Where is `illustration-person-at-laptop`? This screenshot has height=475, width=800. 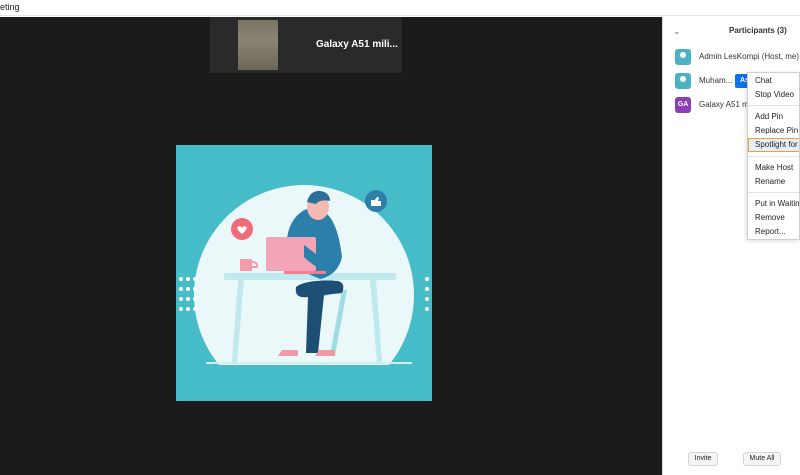 illustration-person-at-laptop is located at coordinates (304, 293).